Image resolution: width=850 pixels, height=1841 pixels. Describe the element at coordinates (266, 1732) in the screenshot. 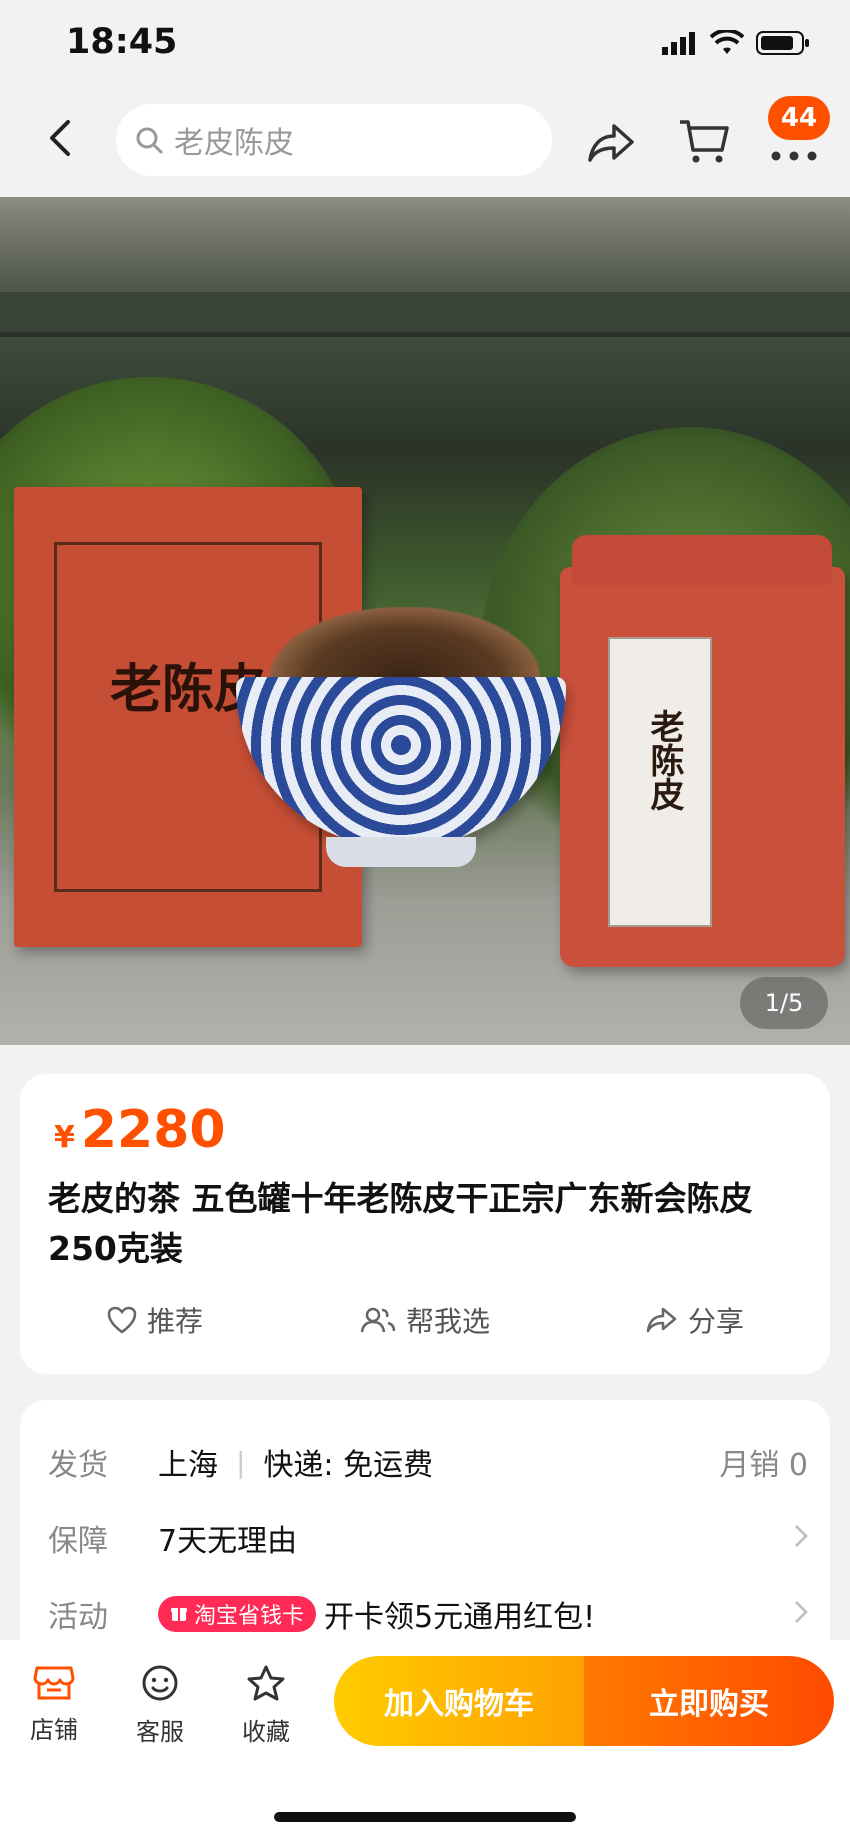

I see `favorite-label: 收藏` at that location.